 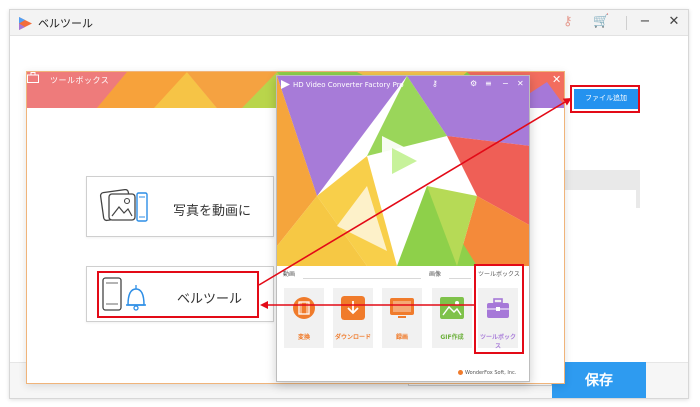 What do you see at coordinates (352, 337) in the screenshot?
I see `download-tile-label: ダウンロード` at bounding box center [352, 337].